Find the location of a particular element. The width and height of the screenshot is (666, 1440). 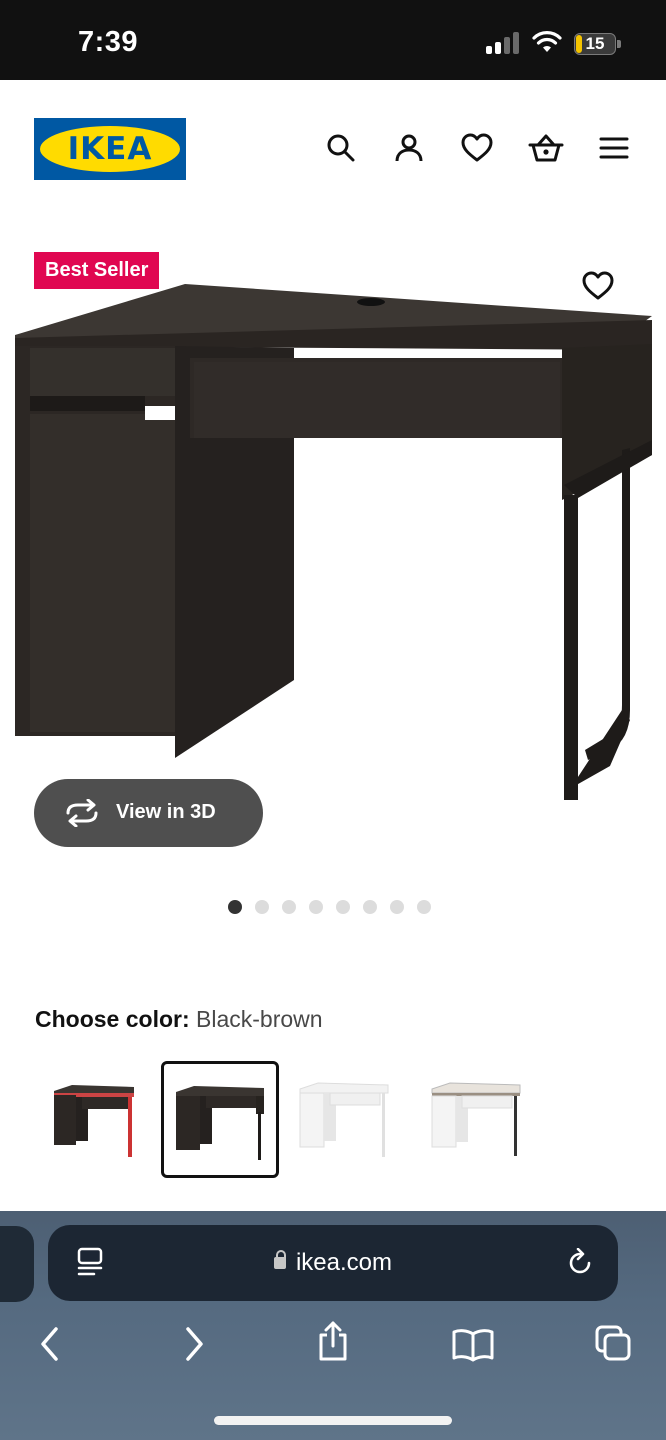

share-icon is located at coordinates (333, 1341).